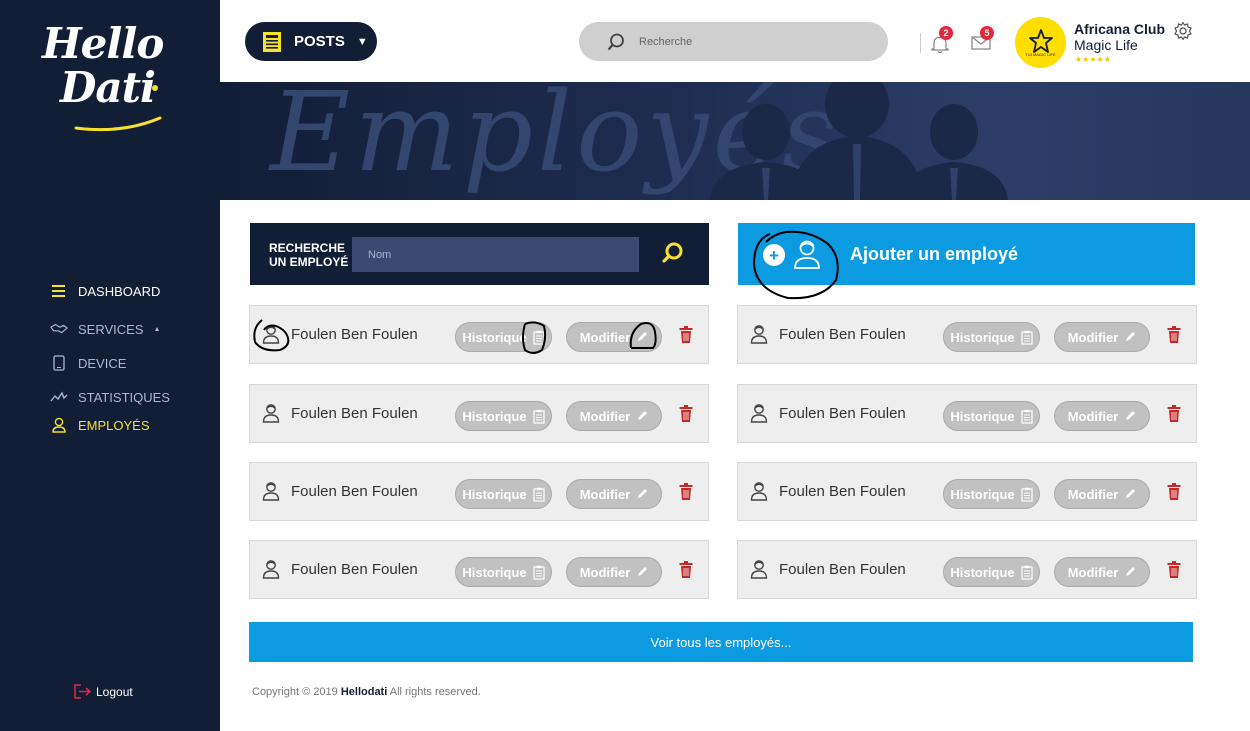 The image size is (1250, 731). Describe the element at coordinates (107, 79) in the screenshot. I see `hellodati-logo: Hello Dati` at that location.